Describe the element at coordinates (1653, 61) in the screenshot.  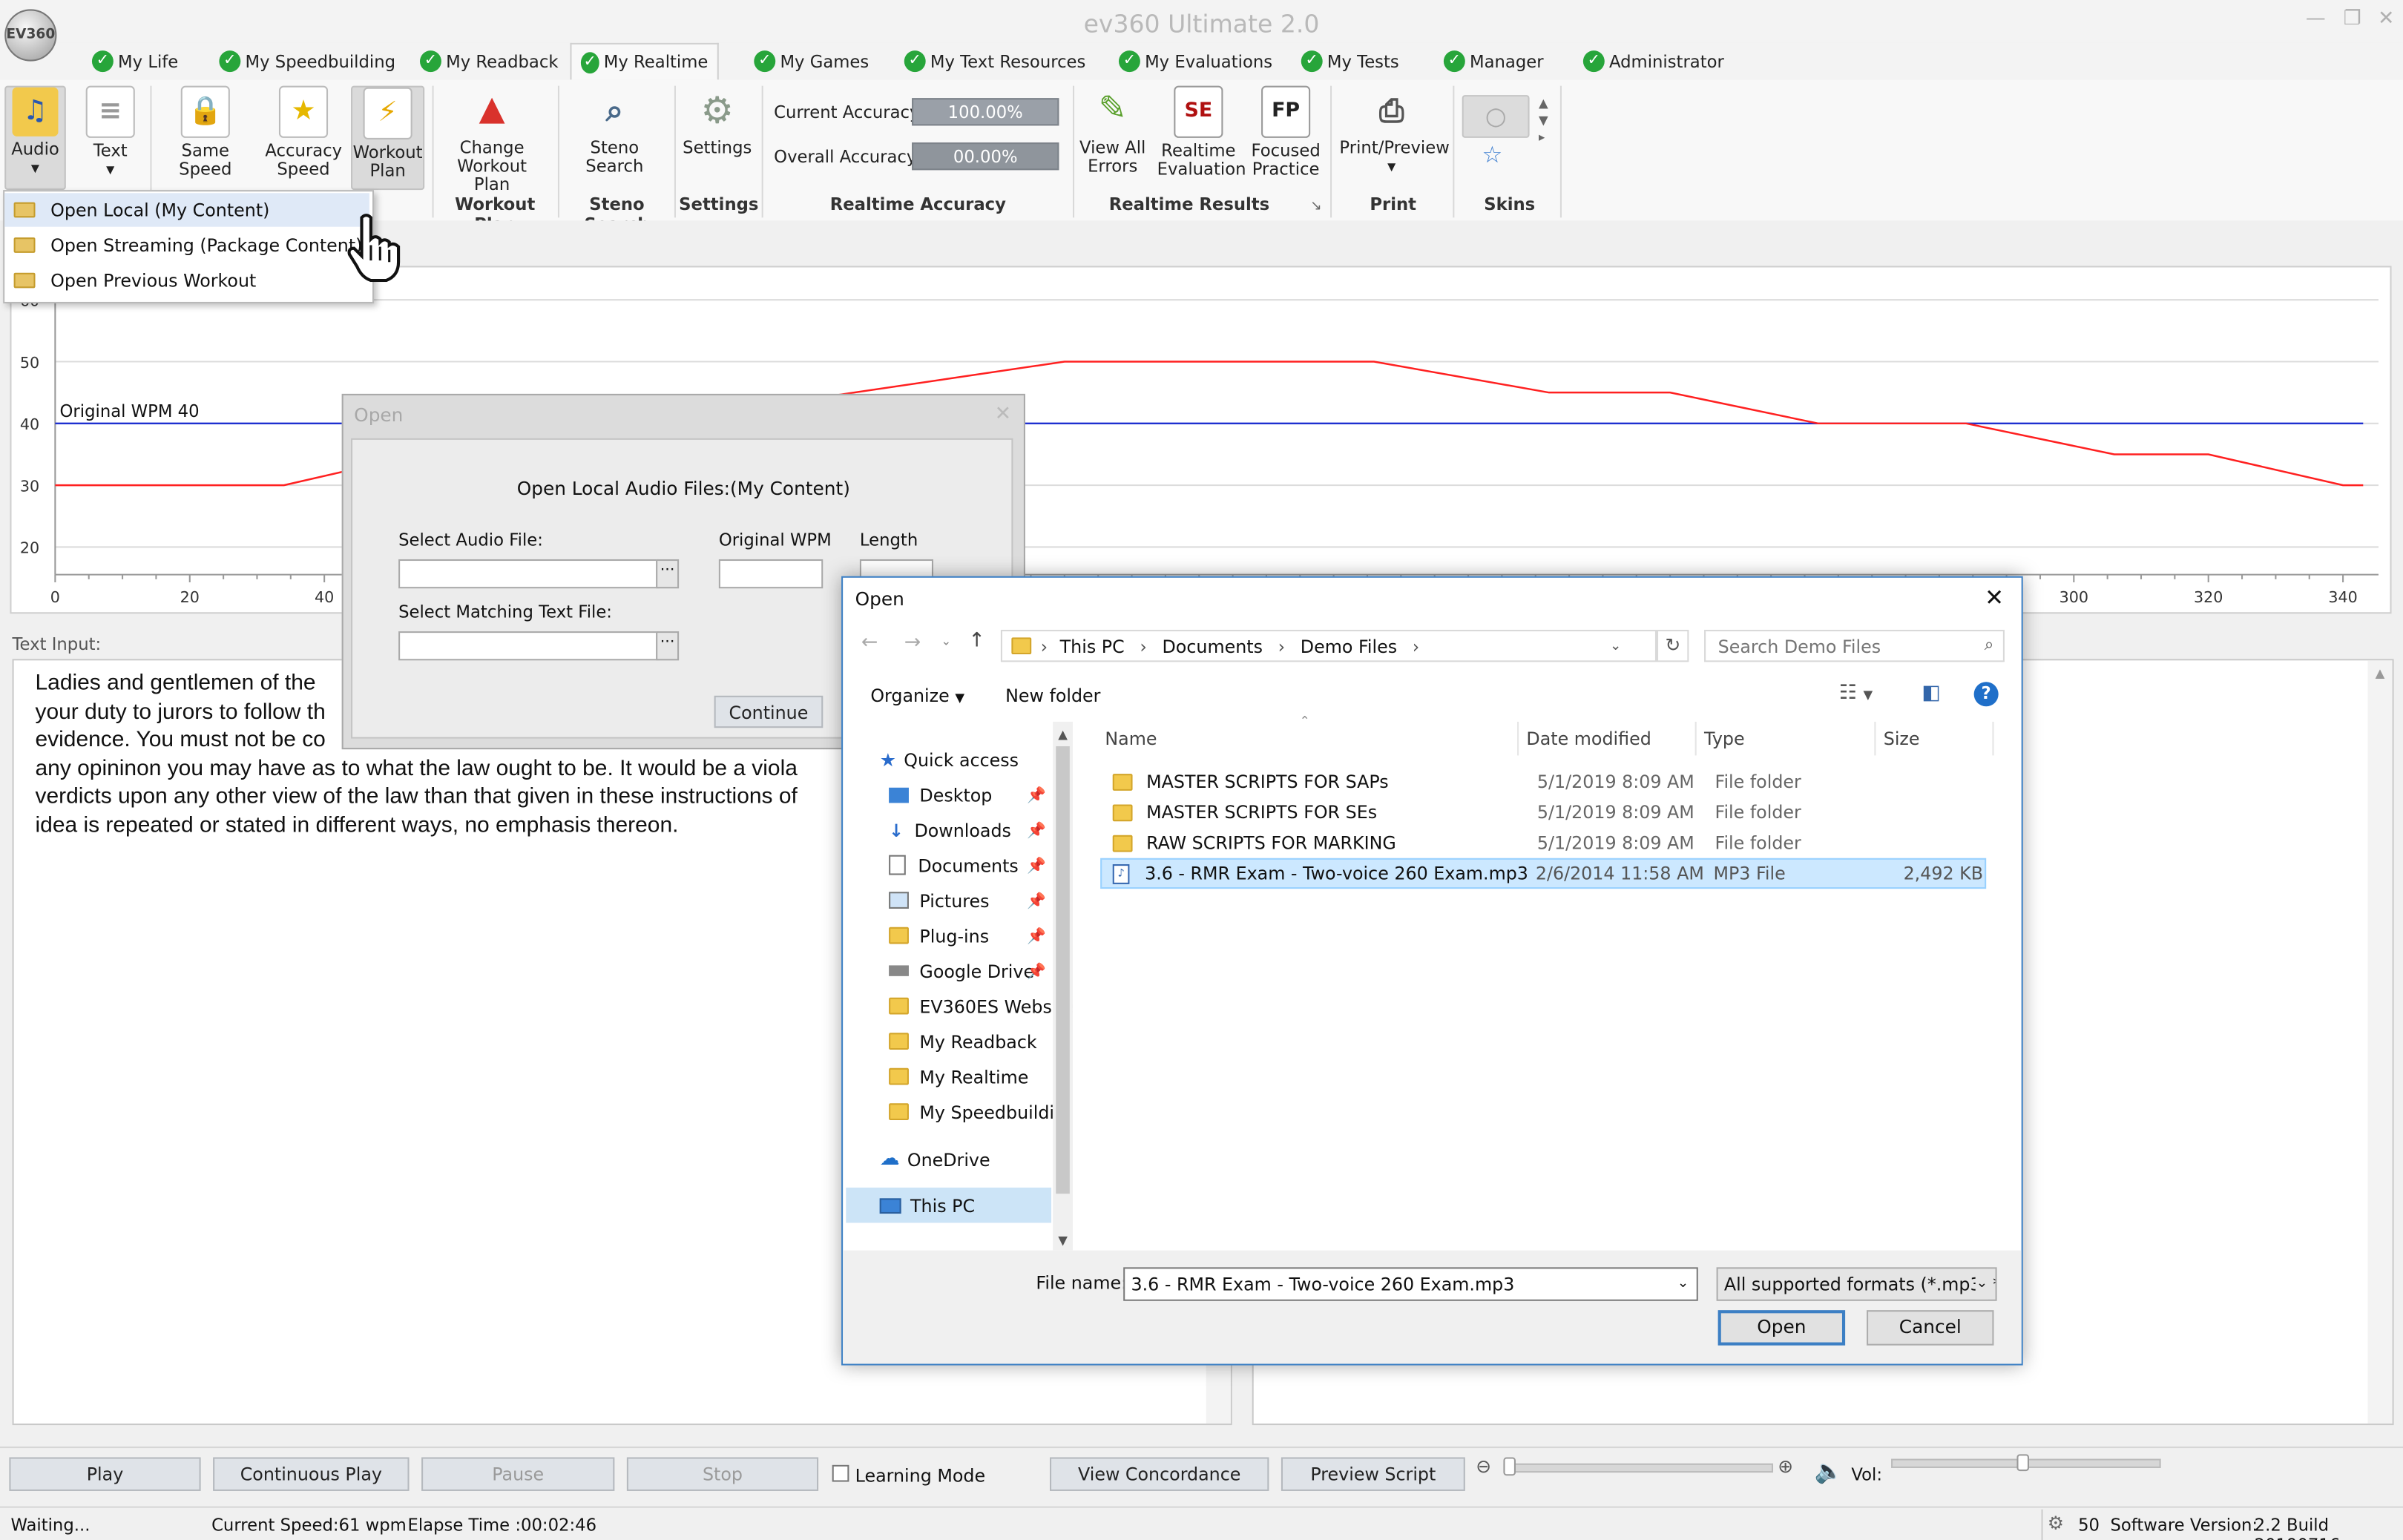
I see `tab-administrator: ✓ Administrator` at that location.